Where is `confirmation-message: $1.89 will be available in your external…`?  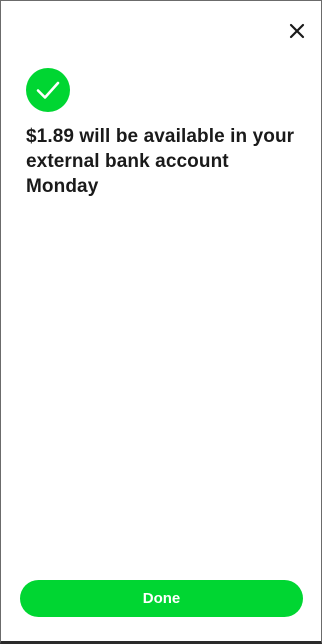 confirmation-message: $1.89 will be available in your external… is located at coordinates (160, 161).